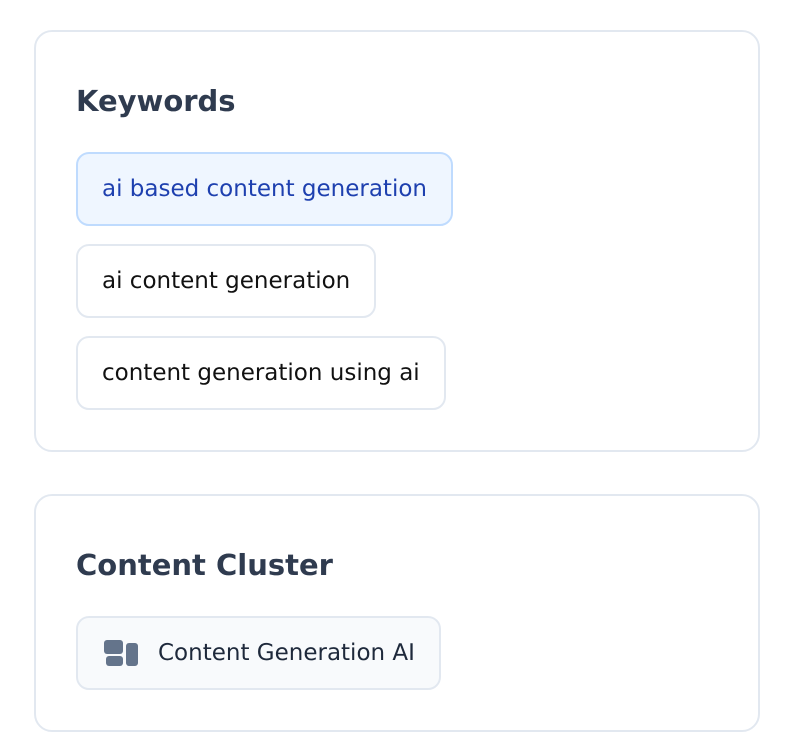  What do you see at coordinates (258, 653) in the screenshot?
I see `cluster-chip: Content Generation AI` at bounding box center [258, 653].